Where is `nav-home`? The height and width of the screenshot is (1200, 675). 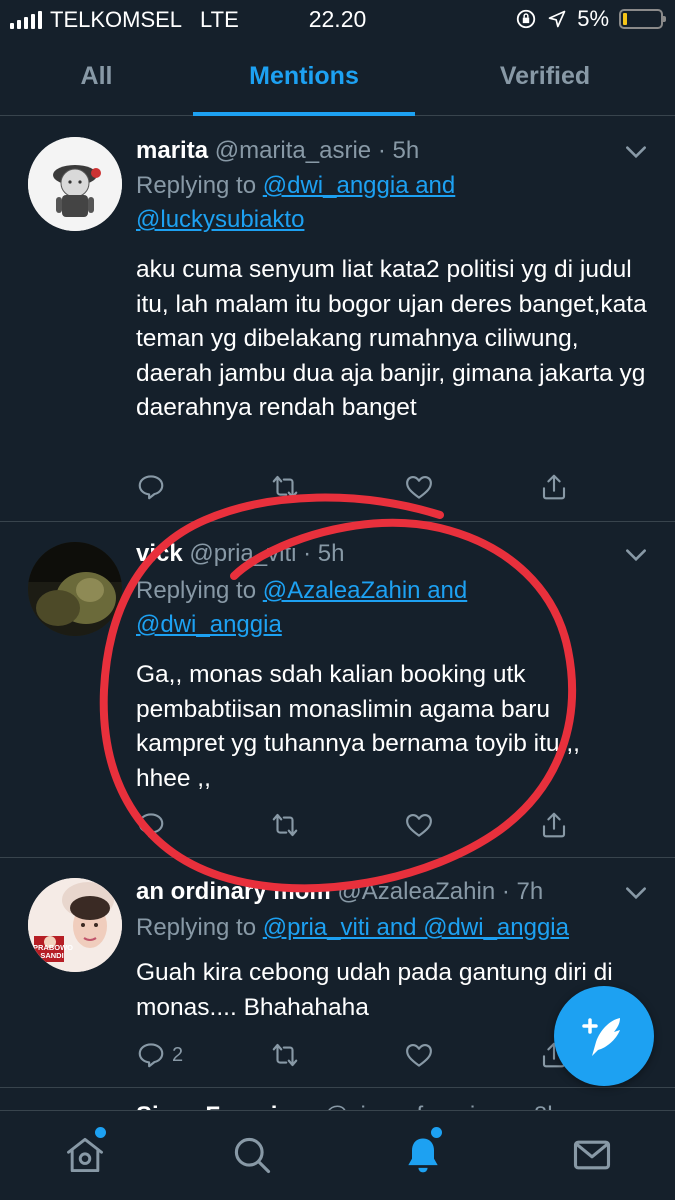
nav-home is located at coordinates (85, 1152).